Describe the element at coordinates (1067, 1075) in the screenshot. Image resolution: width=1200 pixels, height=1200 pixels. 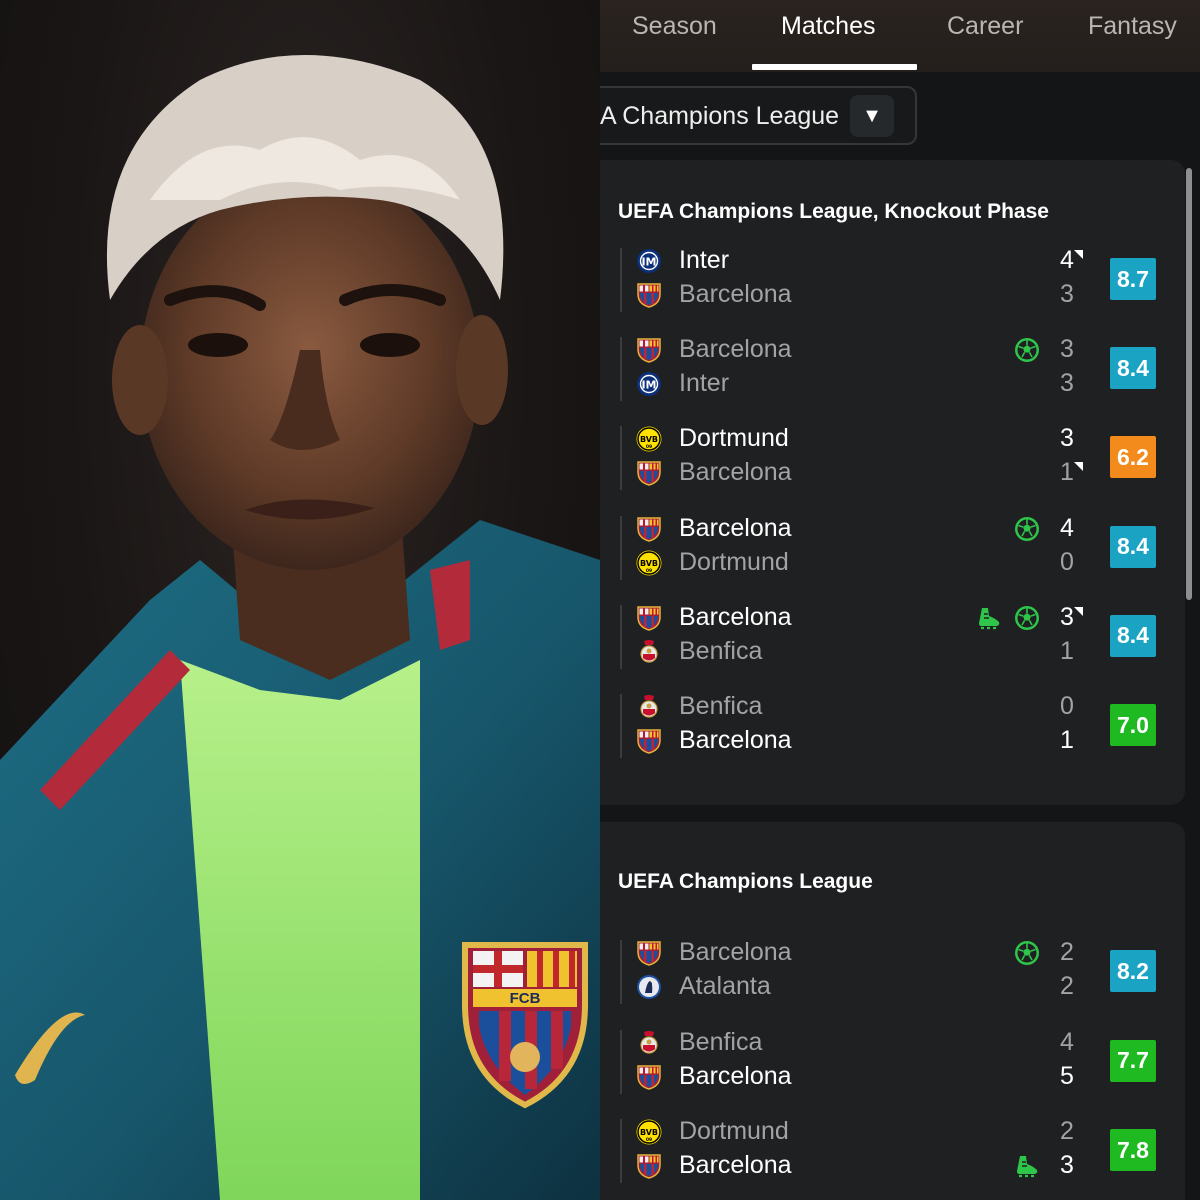
I see `team-score: 5` at that location.